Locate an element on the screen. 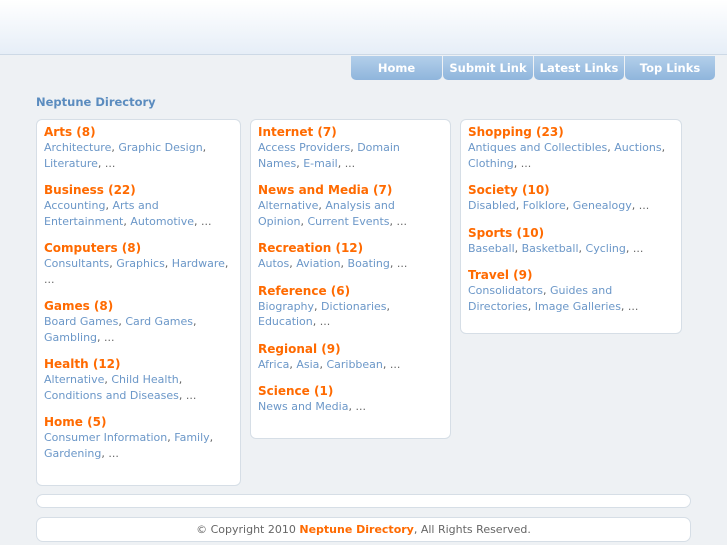 The image size is (727, 545). category-title-link: Travel (9) is located at coordinates (571, 275).